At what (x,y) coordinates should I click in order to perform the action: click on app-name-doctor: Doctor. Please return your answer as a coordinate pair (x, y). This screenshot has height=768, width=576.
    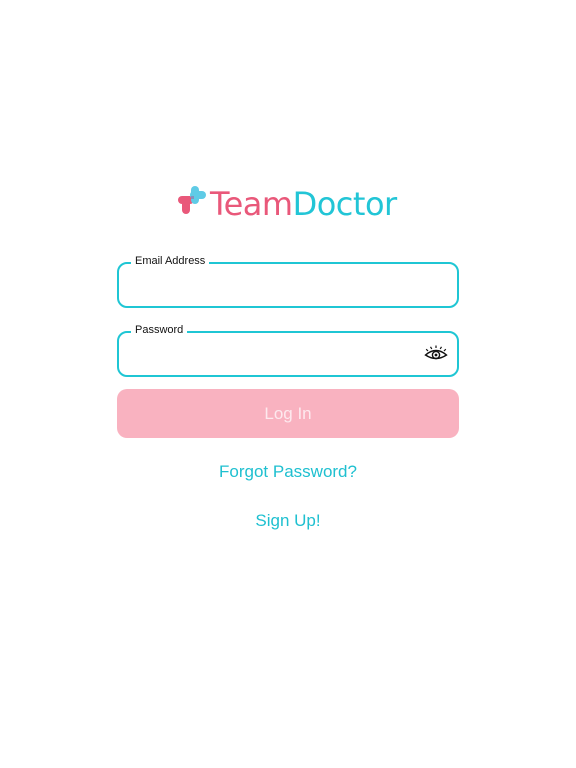
    Looking at the image, I should click on (345, 204).